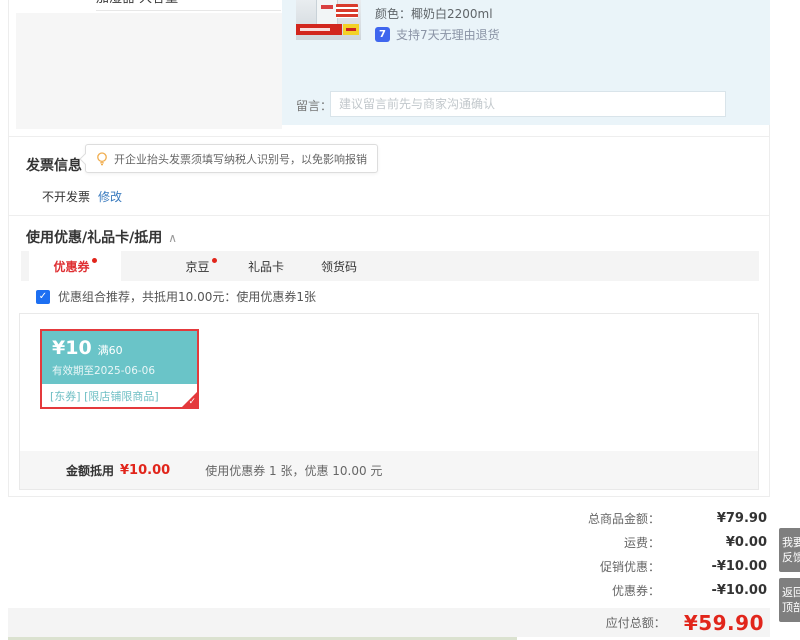  Describe the element at coordinates (145, 470) in the screenshot. I see `deduction-amount: ¥10.00` at that location.